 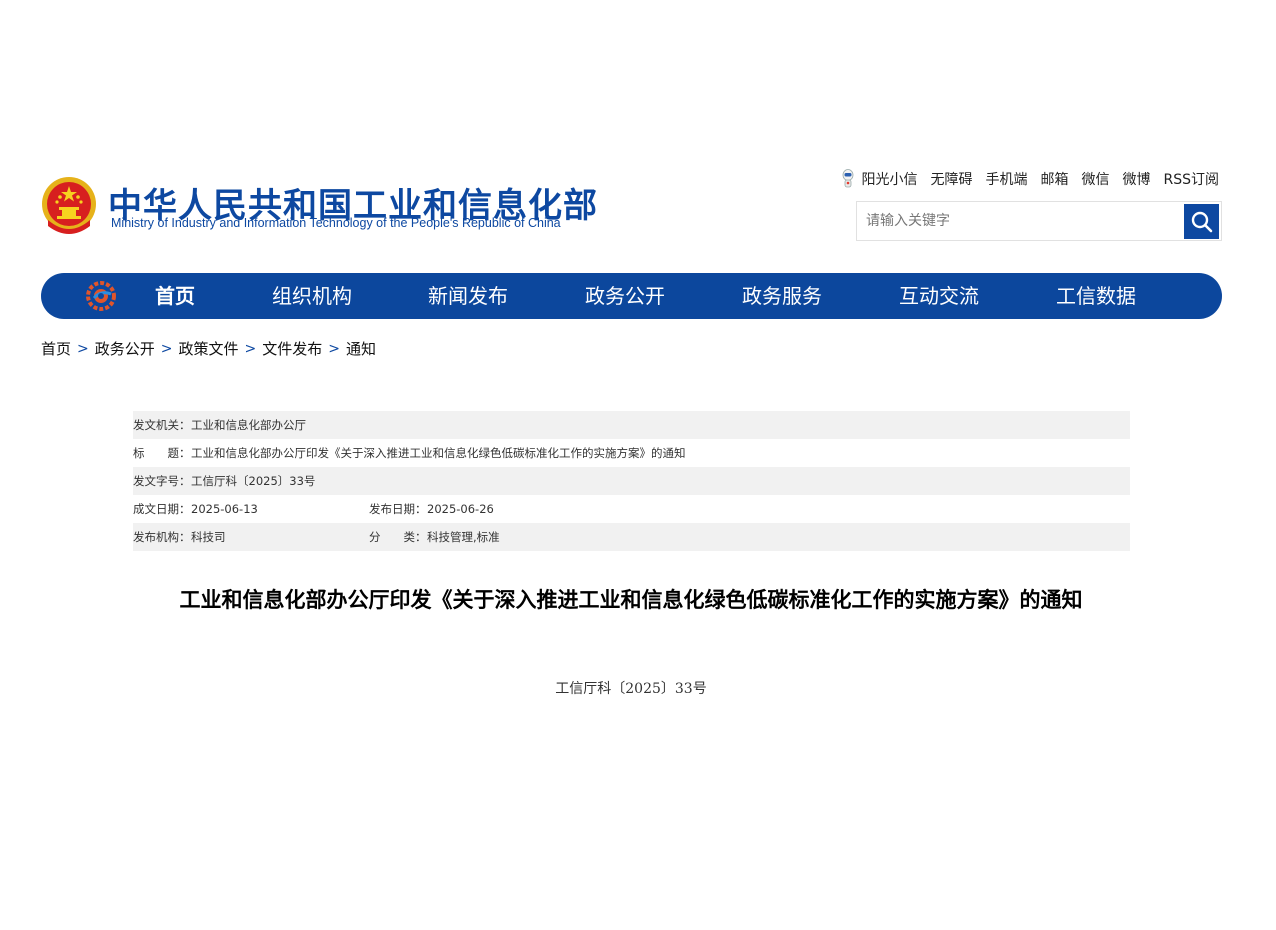 What do you see at coordinates (162, 453) in the screenshot?
I see `title-label: 标 题：` at bounding box center [162, 453].